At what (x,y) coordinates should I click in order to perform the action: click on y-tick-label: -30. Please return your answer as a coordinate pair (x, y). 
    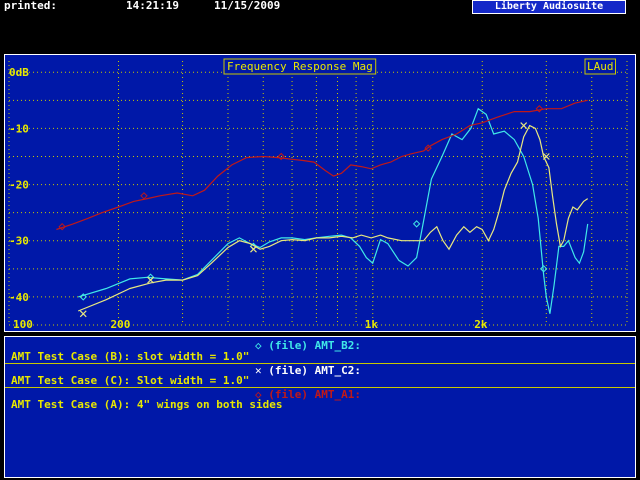
    Looking at the image, I should click on (19, 241).